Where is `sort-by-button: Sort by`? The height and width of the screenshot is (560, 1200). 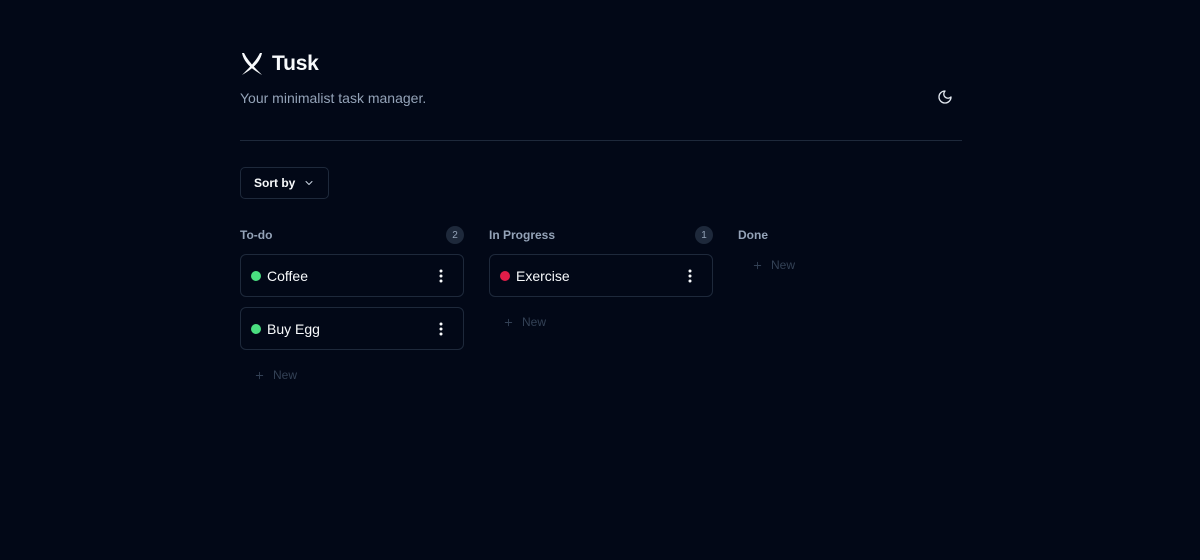
sort-by-button: Sort by is located at coordinates (285, 183).